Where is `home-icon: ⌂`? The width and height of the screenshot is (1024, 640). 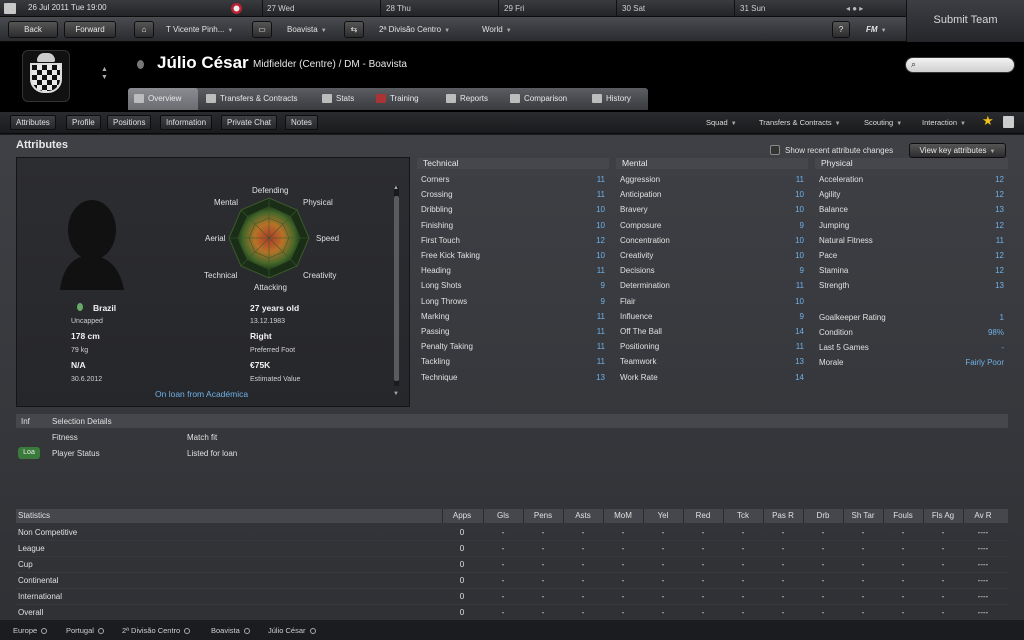 home-icon: ⌂ is located at coordinates (144, 29).